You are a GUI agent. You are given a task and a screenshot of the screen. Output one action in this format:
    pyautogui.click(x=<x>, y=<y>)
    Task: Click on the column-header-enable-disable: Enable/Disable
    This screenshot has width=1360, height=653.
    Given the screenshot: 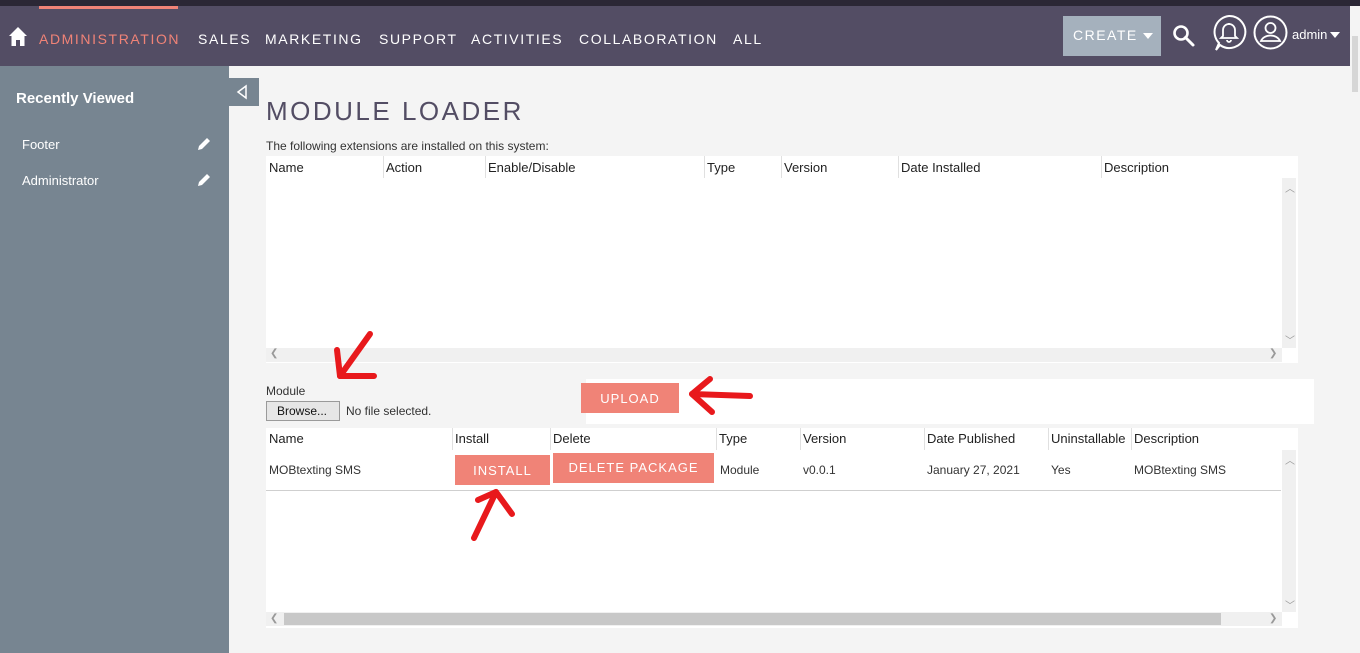 What is the action you would take?
    pyautogui.click(x=532, y=167)
    